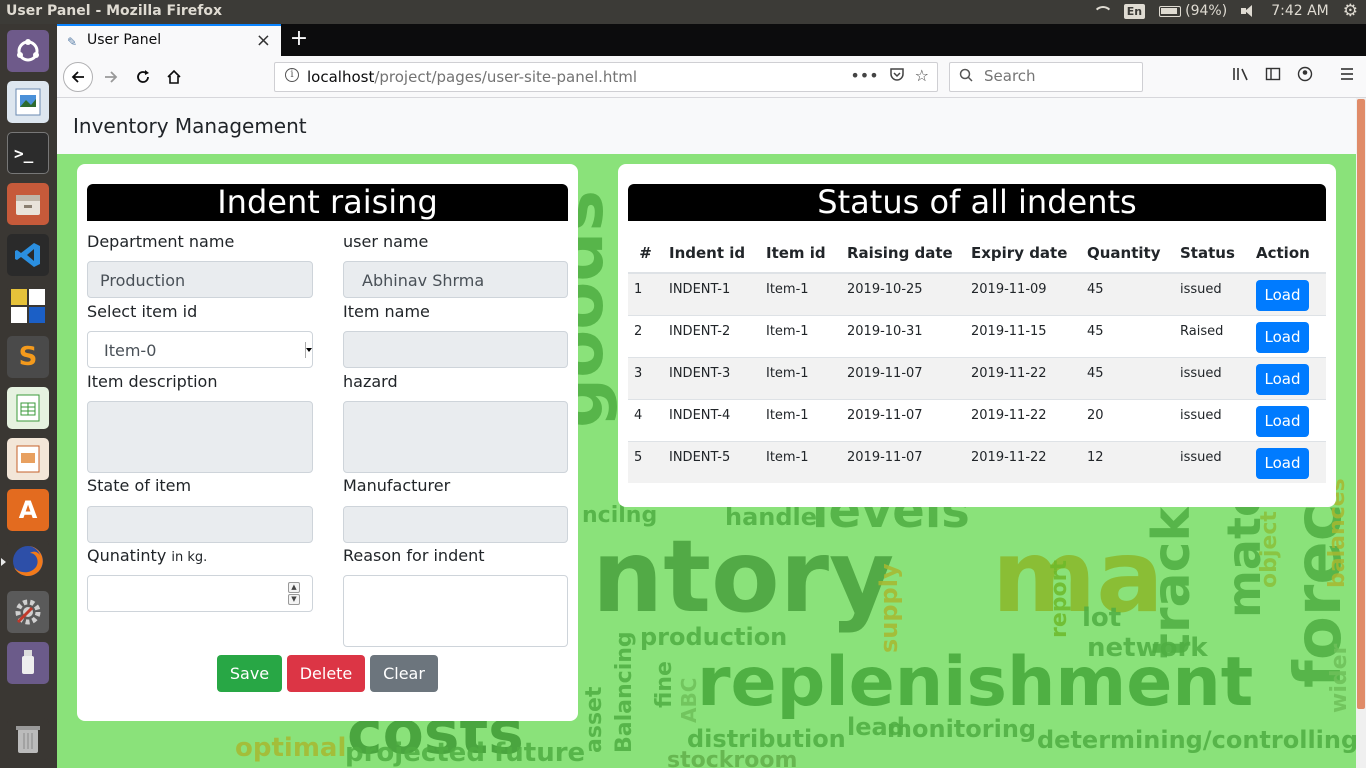 The height and width of the screenshot is (768, 1366). Describe the element at coordinates (922, 76) in the screenshot. I see `bookmark-star-icon: ☆` at that location.